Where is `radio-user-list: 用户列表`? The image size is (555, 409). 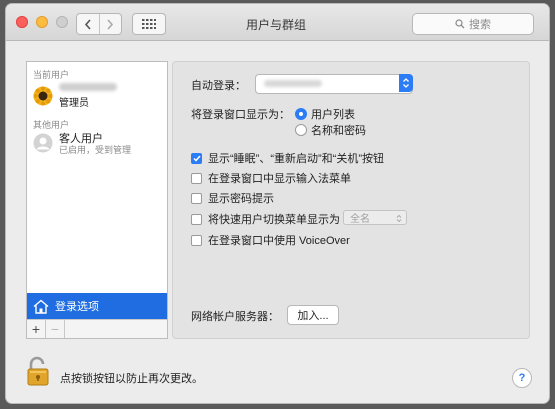 radio-user-list: 用户列表 is located at coordinates (325, 114).